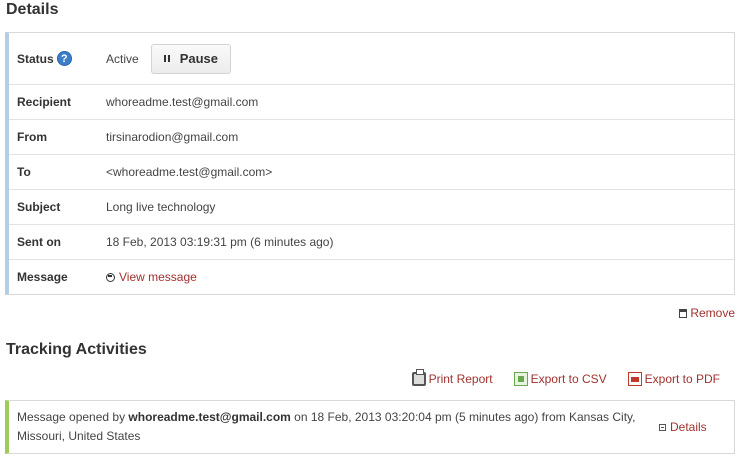 The height and width of the screenshot is (458, 739). What do you see at coordinates (35, 58) in the screenshot?
I see `status-label: Status` at bounding box center [35, 58].